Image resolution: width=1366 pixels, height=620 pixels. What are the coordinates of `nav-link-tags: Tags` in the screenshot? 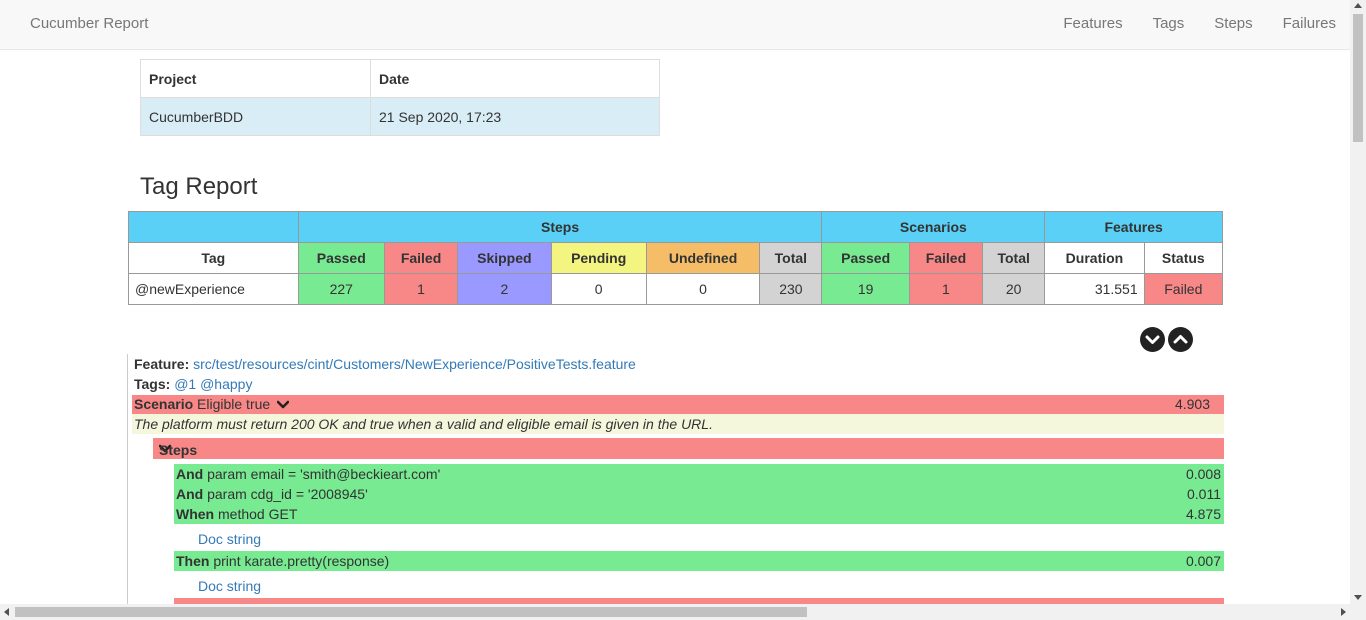 It's located at (1169, 23).